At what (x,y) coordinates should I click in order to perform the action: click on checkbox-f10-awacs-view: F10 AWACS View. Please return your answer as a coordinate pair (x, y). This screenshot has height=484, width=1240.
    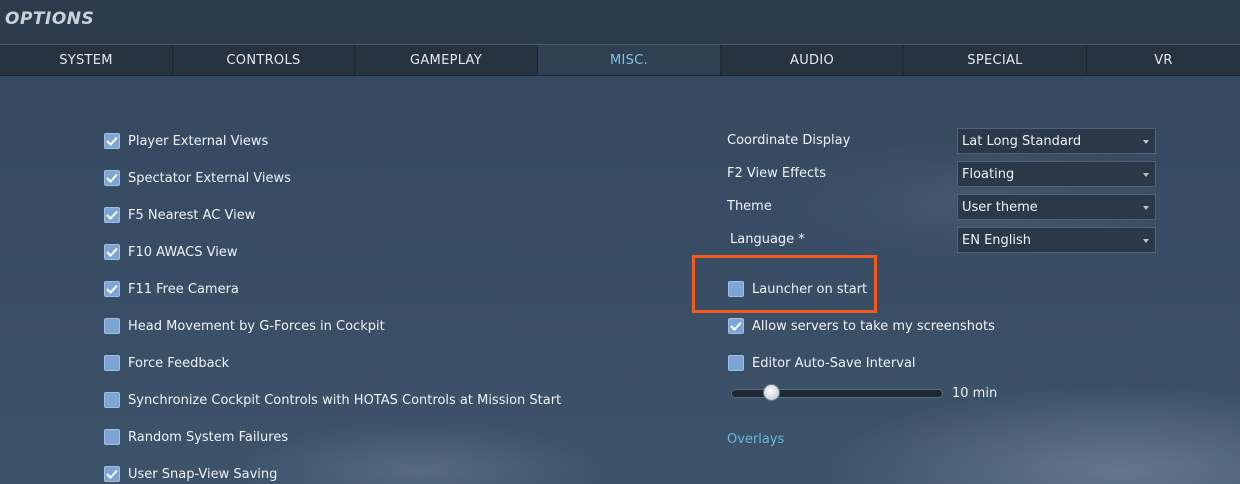
    Looking at the image, I should click on (170, 252).